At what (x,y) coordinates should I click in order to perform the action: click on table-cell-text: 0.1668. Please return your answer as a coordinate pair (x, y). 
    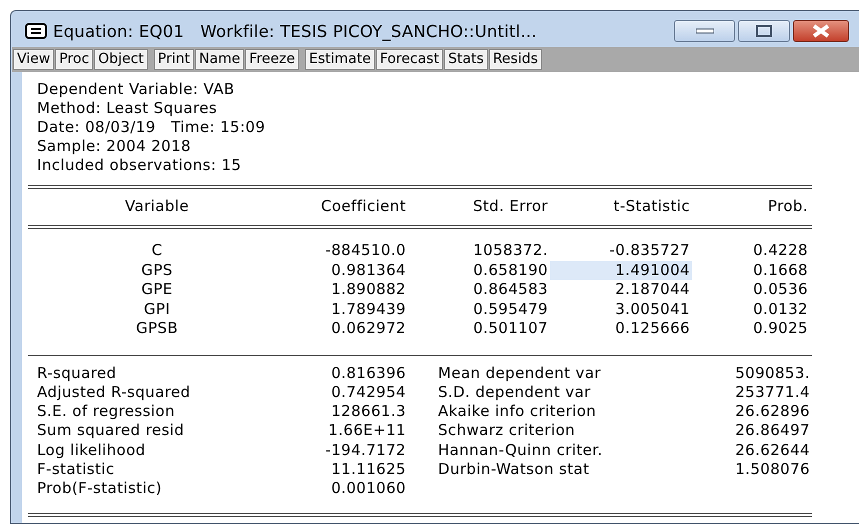
    Looking at the image, I should click on (780, 270).